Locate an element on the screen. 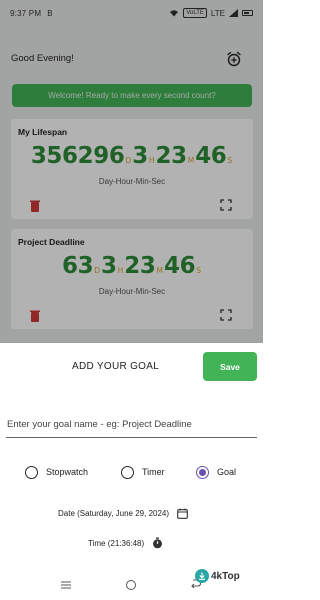 The height and width of the screenshot is (600, 320). save-button: Save is located at coordinates (230, 366).